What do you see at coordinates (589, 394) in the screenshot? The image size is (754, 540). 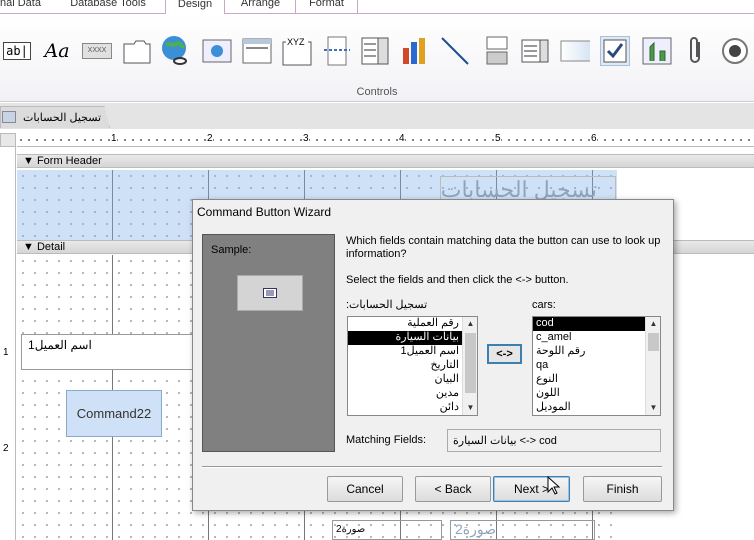 I see `list-item: اللون` at bounding box center [589, 394].